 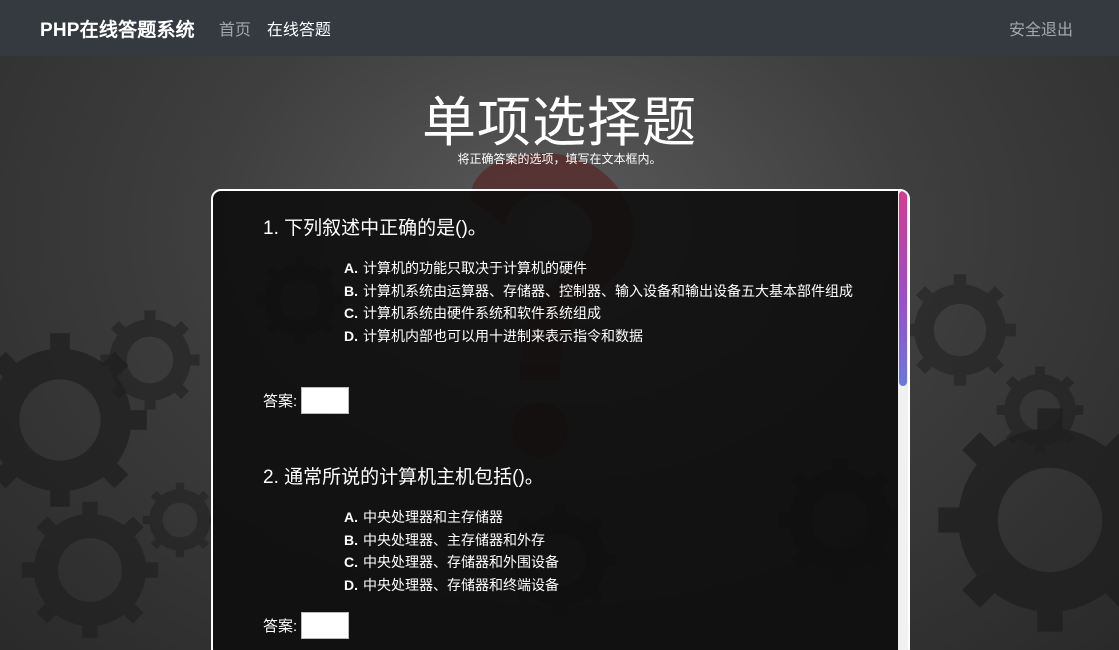 I want to click on page-subtitle: 将正确答案的选项，填写在文本框内。, so click(x=559, y=159).